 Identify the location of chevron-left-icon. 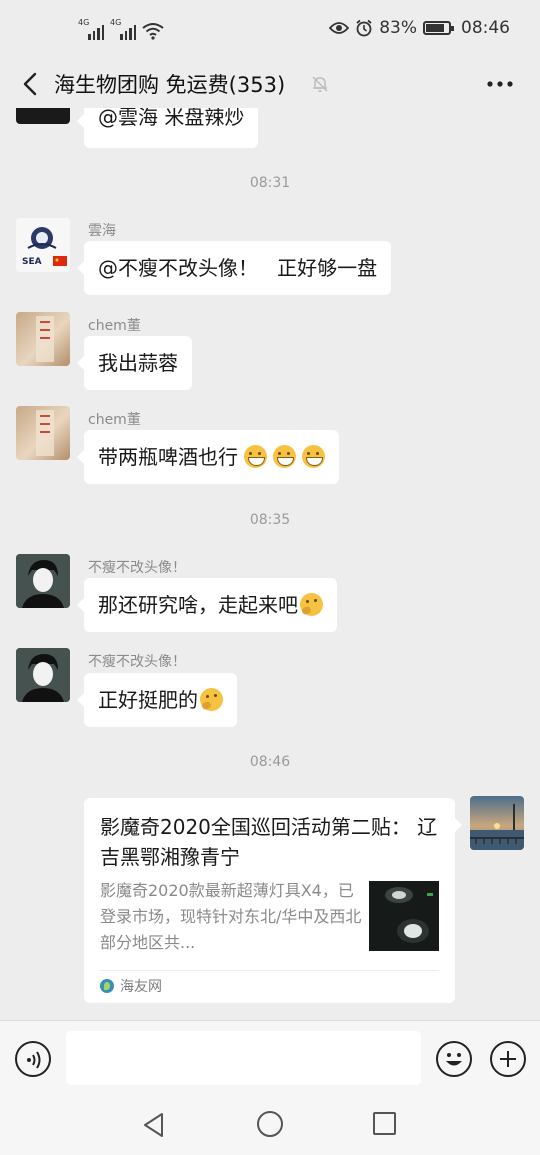
(30, 84).